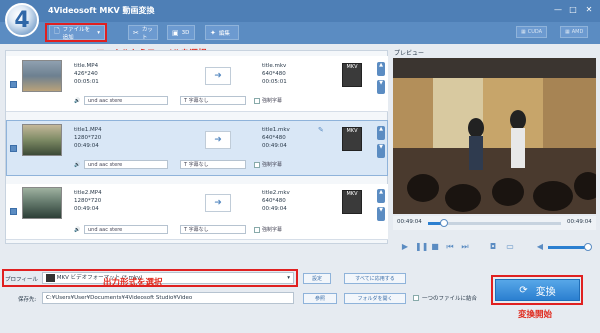  What do you see at coordinates (105, 101) in the screenshot?
I see `audio-track-value: und aac stere` at bounding box center [105, 101].